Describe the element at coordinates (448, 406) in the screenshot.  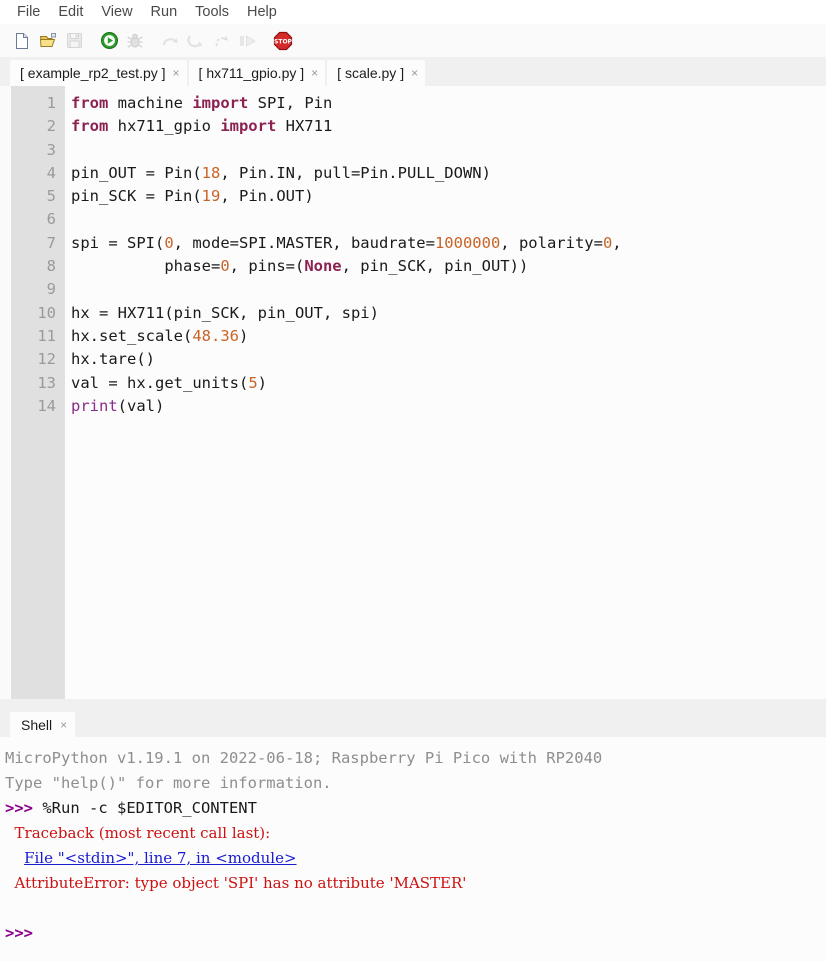
I see `code-line: print(val)` at that location.